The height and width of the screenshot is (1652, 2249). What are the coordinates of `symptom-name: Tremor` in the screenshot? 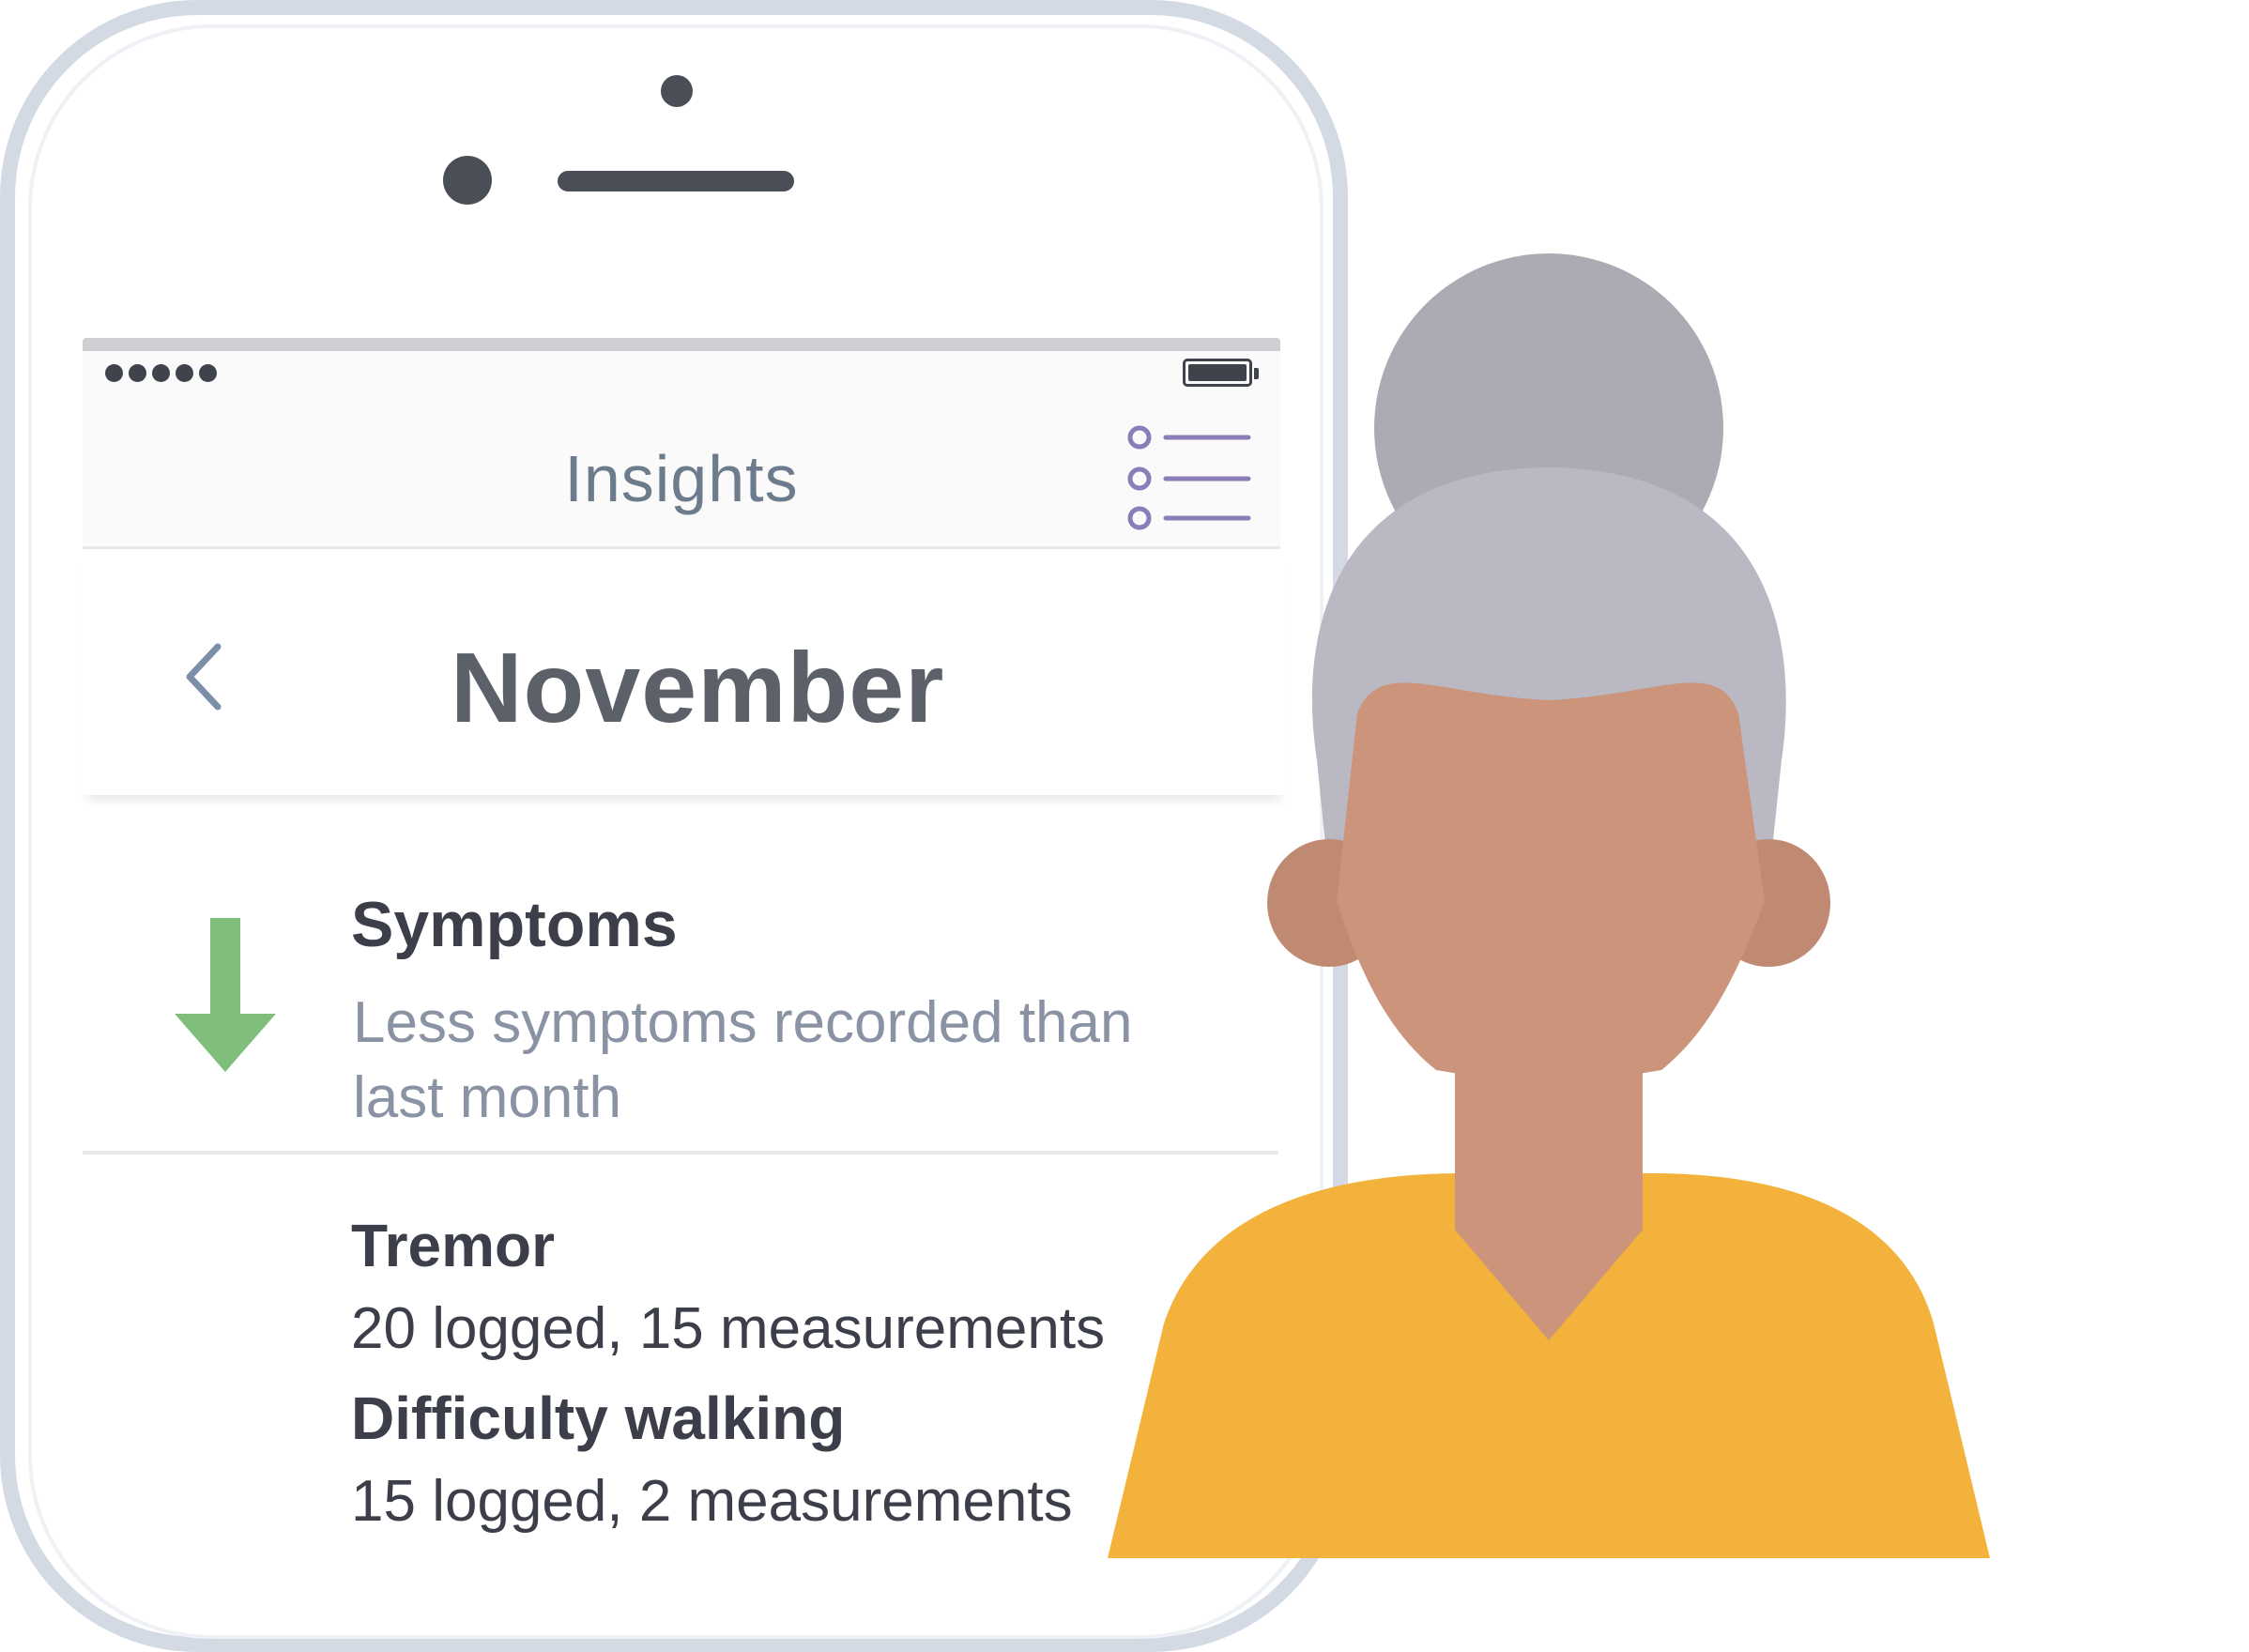 It's located at (453, 1245).